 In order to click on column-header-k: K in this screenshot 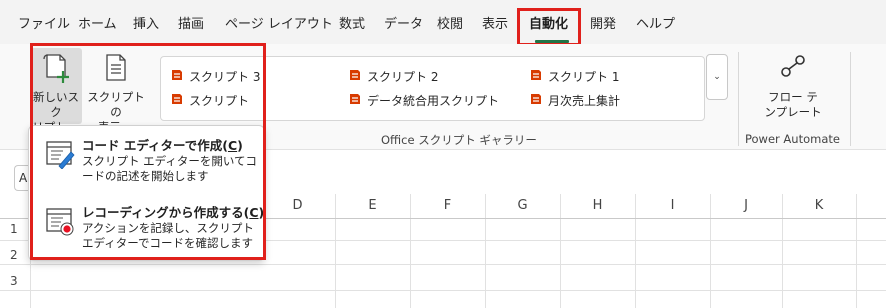, I will do `click(819, 206)`.